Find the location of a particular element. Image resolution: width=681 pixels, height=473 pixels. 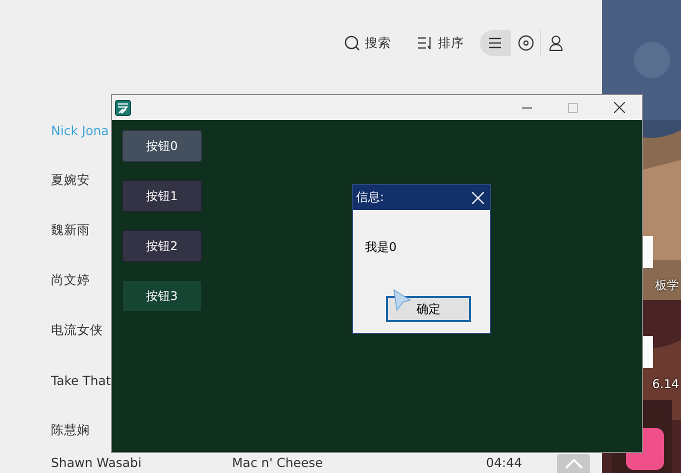

menu-icon is located at coordinates (495, 43).